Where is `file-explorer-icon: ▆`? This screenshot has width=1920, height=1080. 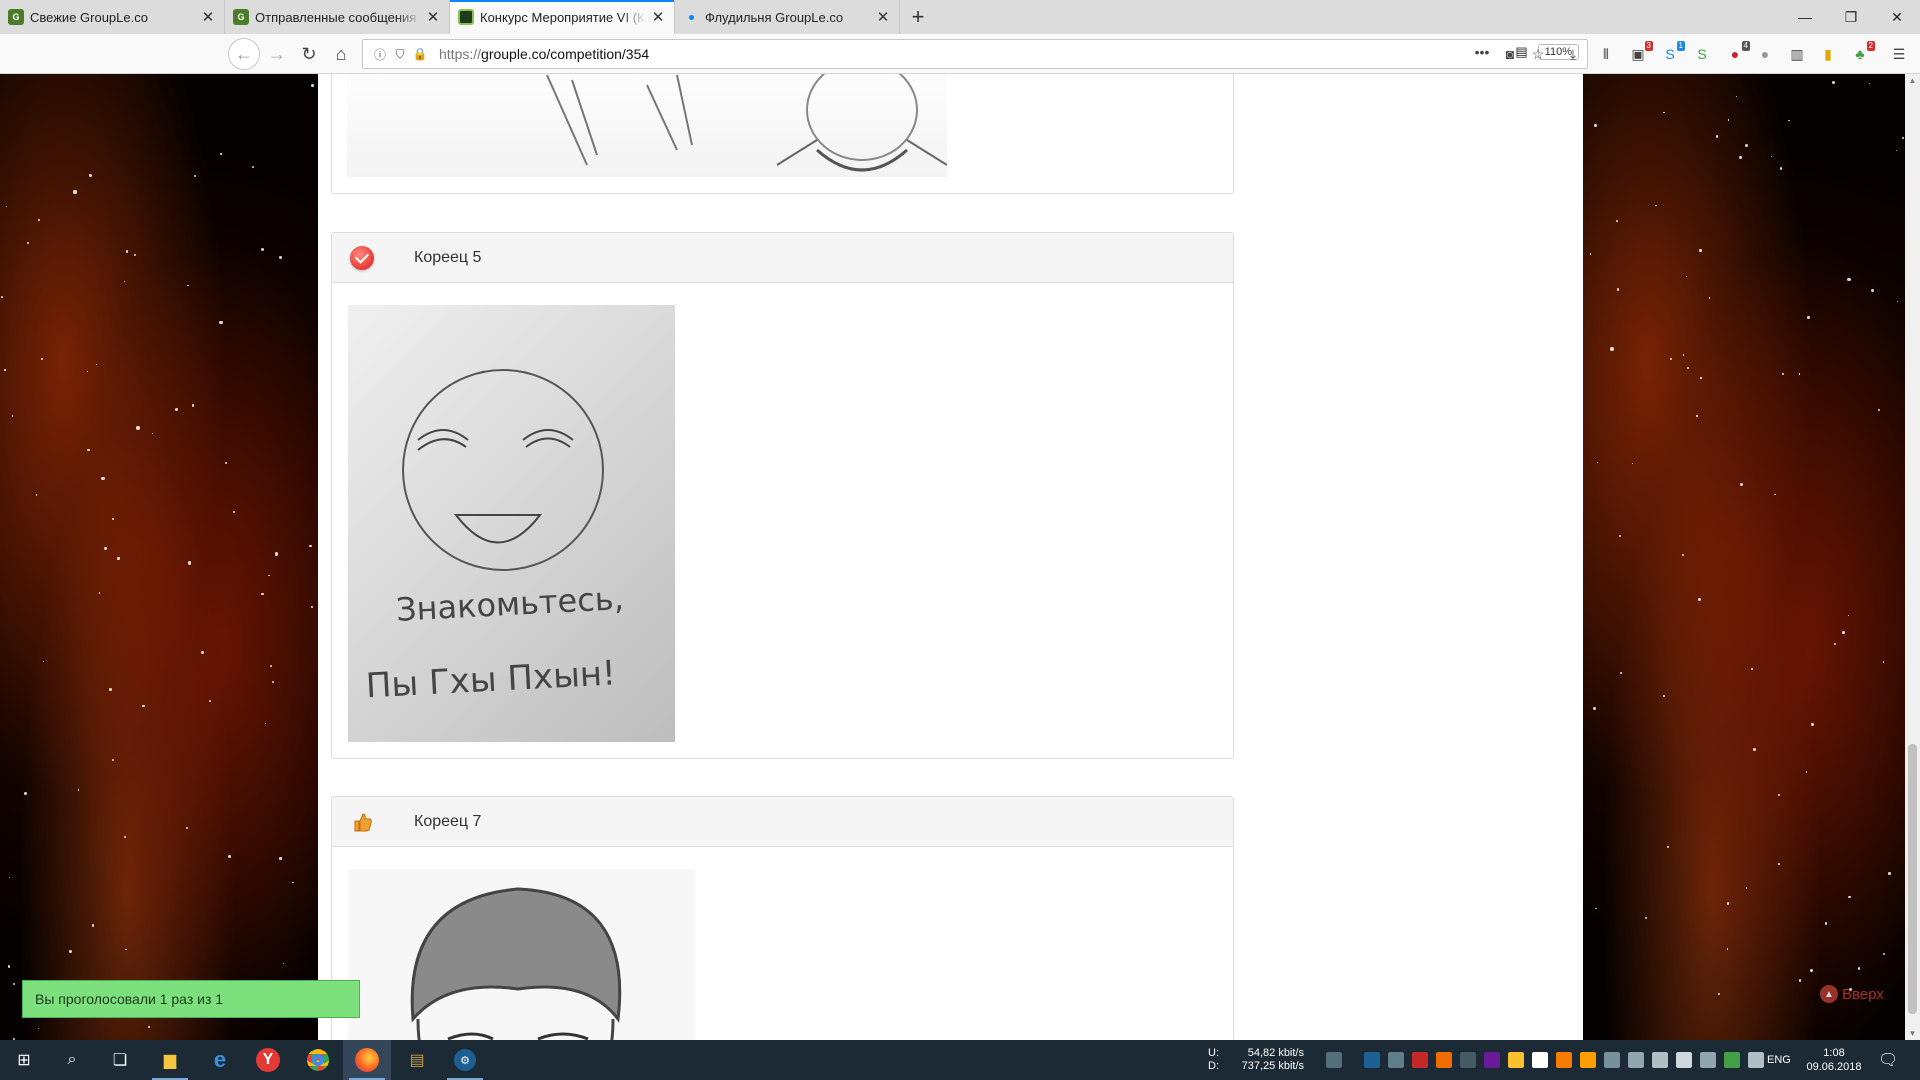
file-explorer-icon: ▆ is located at coordinates (170, 1060).